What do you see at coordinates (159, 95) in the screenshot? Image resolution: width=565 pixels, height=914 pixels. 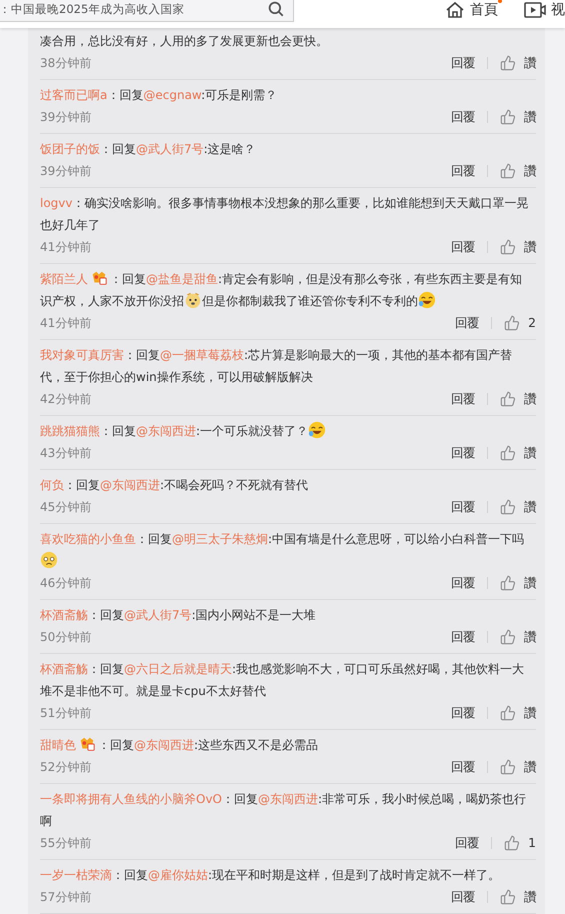 I see `comment-text: 过客而已啊a：回复@ecgnaw:可乐是刚需？` at bounding box center [159, 95].